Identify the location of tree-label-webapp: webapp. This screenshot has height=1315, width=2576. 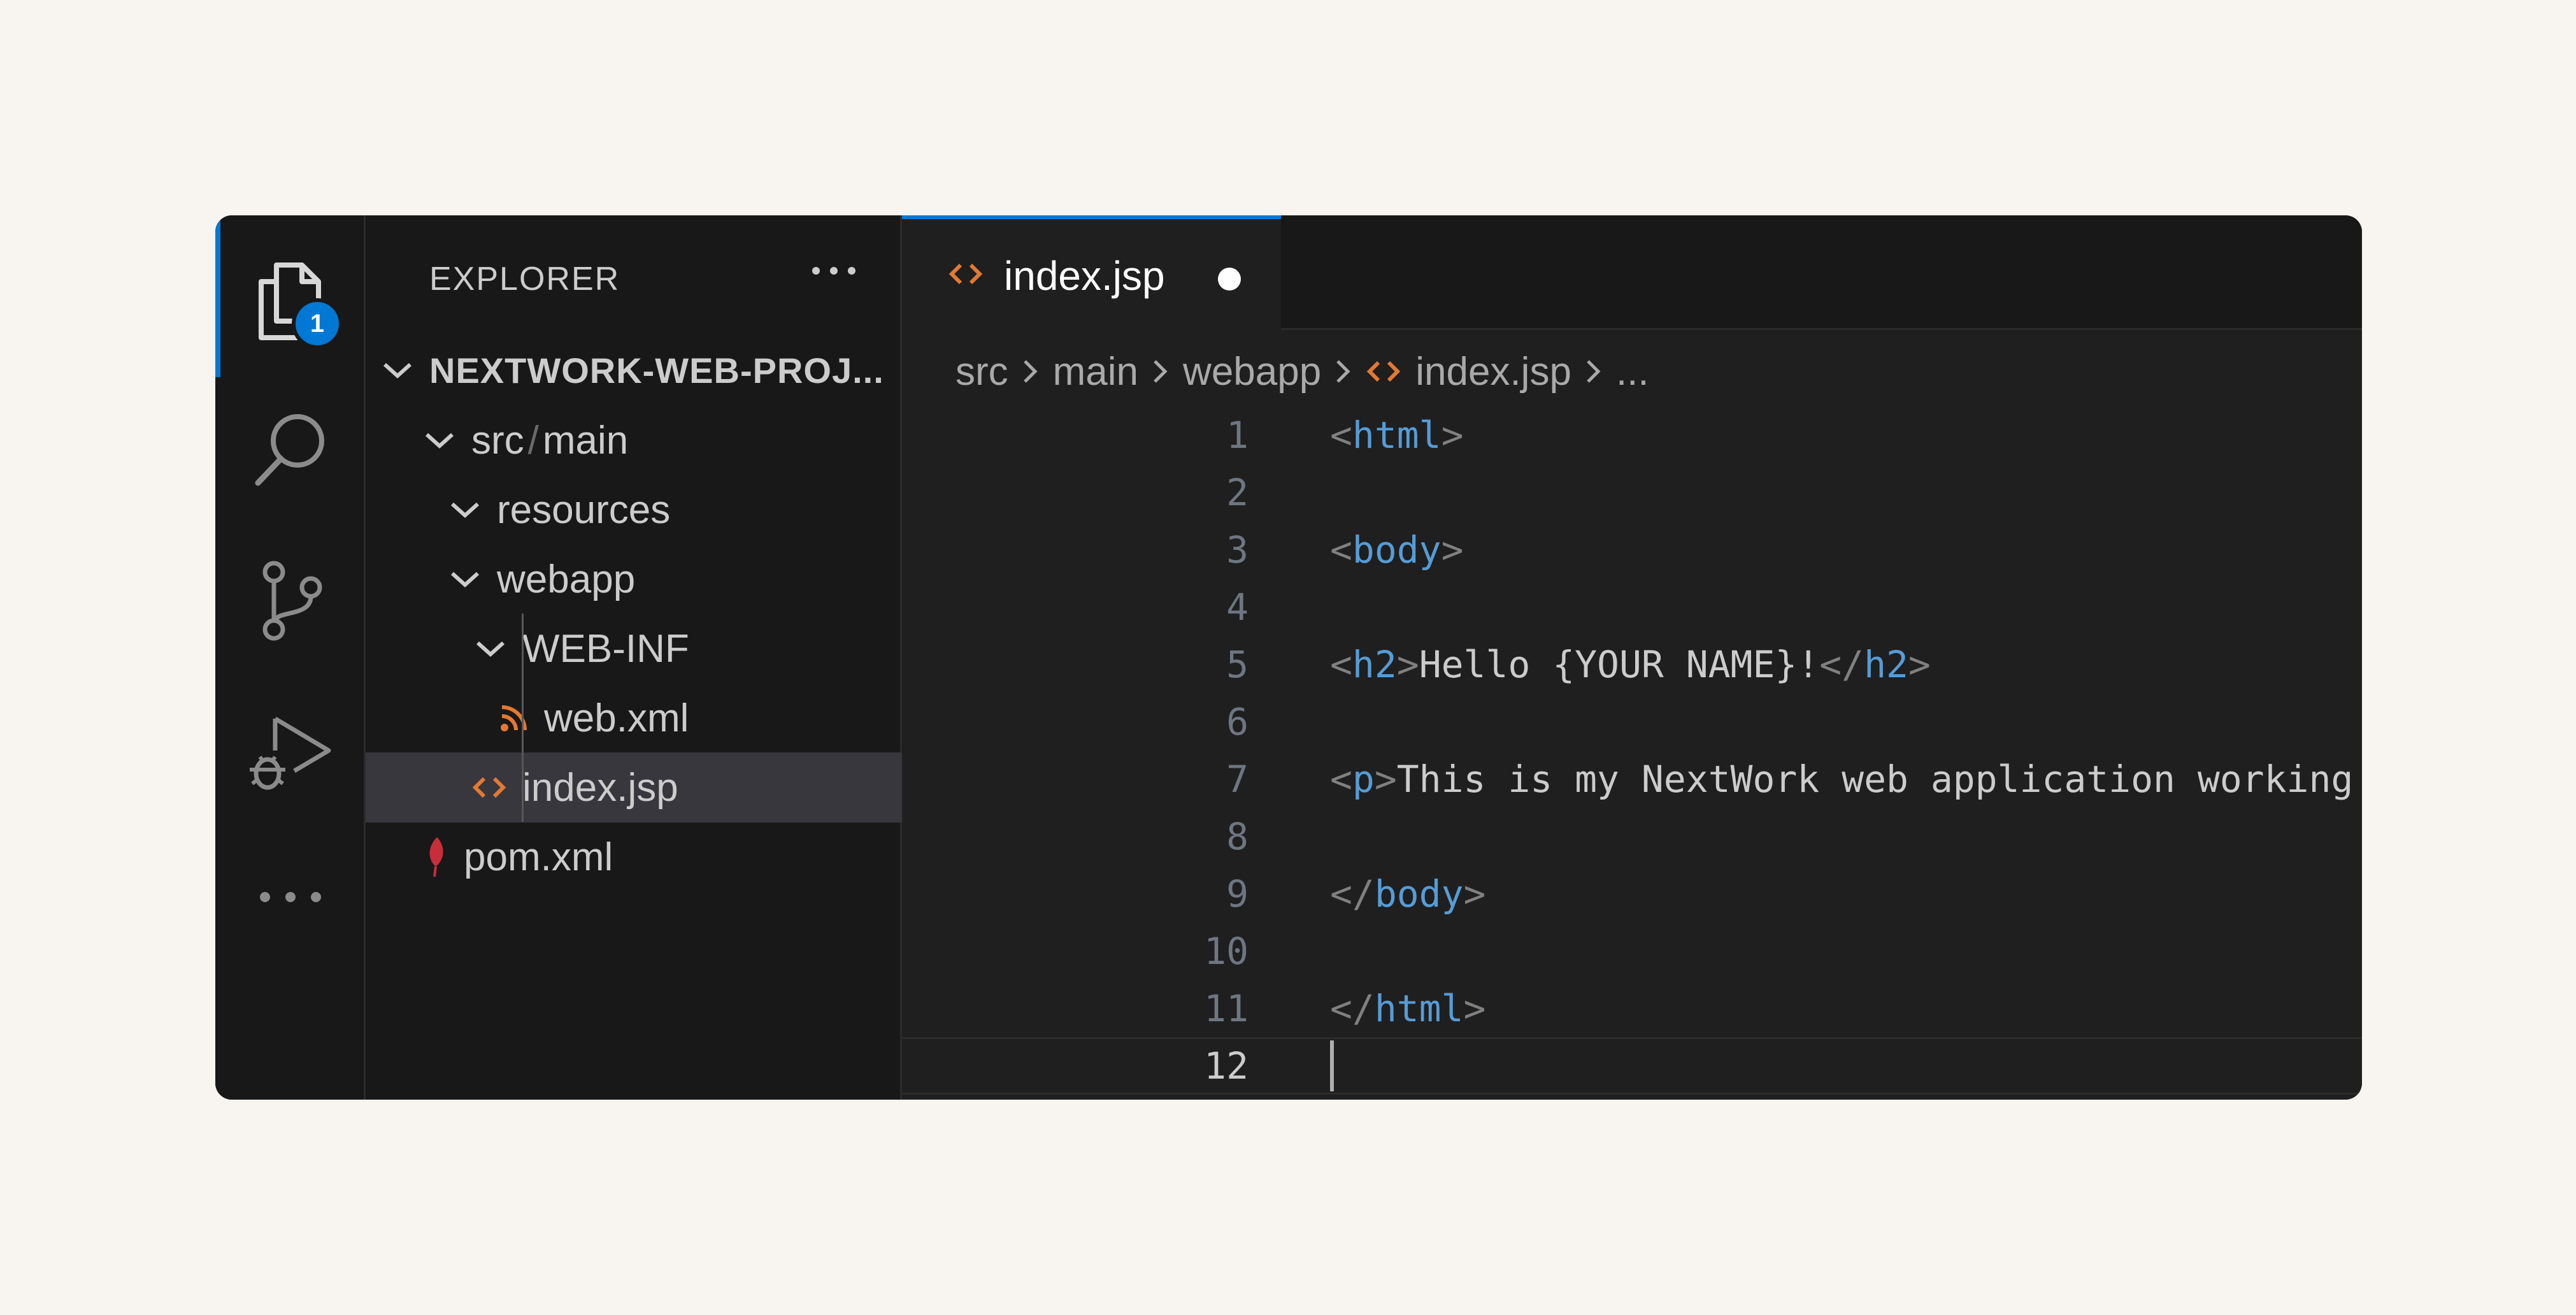
(567, 579).